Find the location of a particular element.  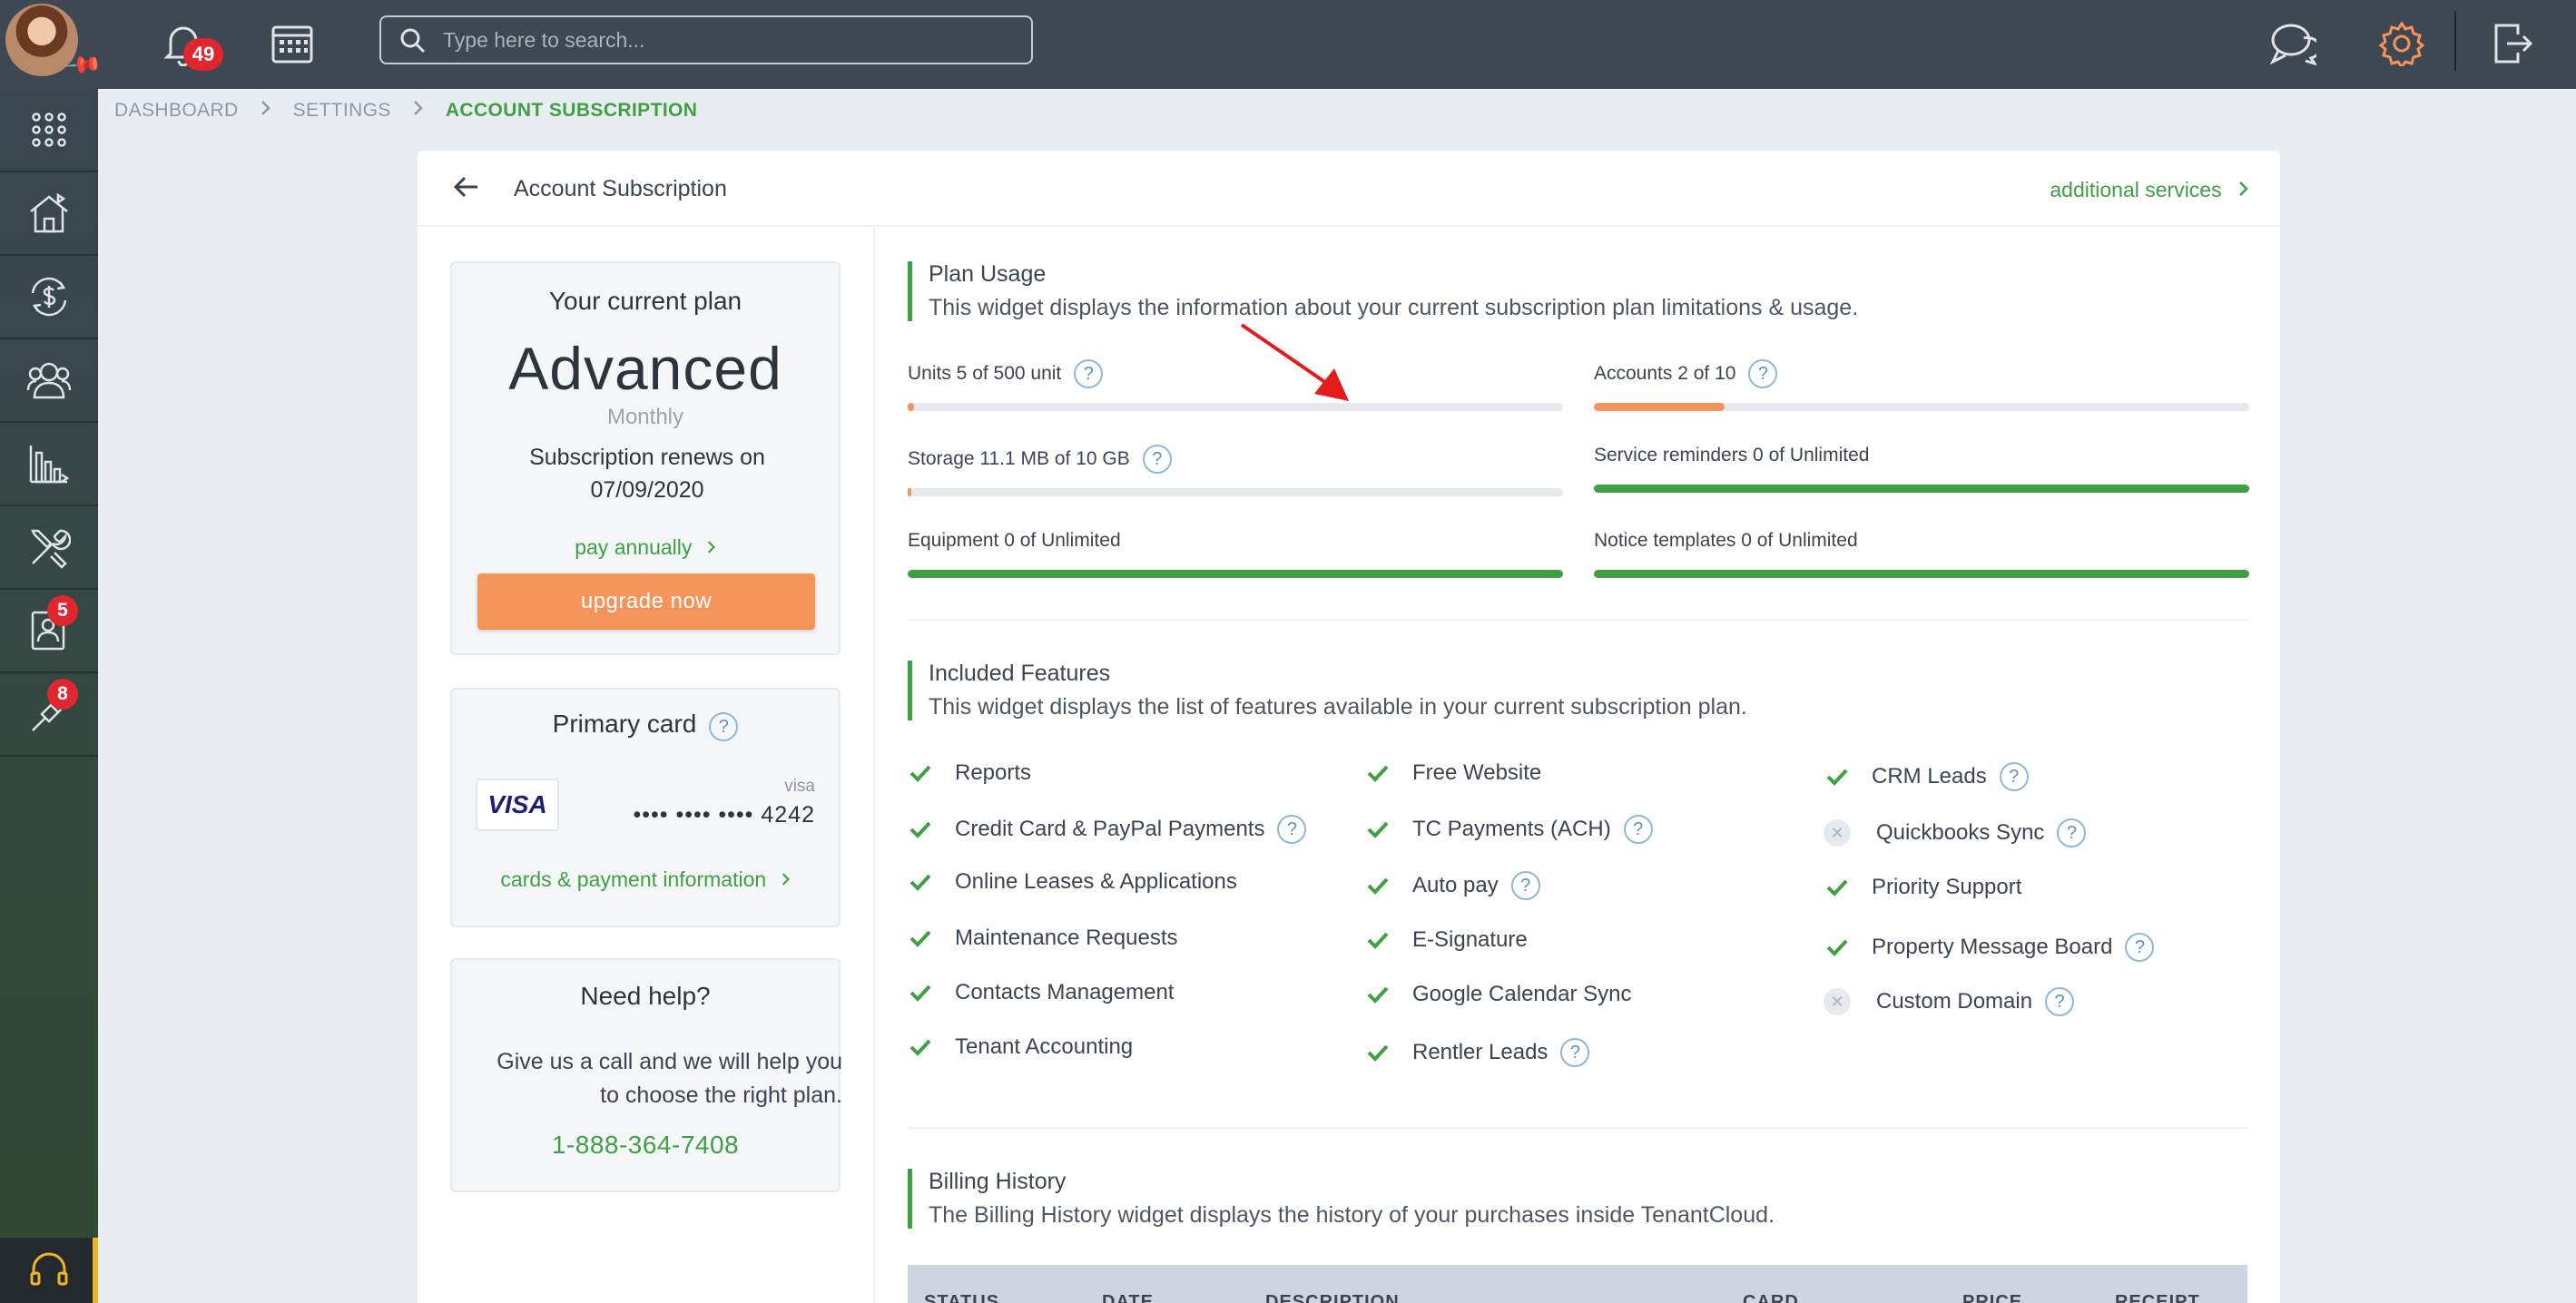

settings-button is located at coordinates (2401, 43).